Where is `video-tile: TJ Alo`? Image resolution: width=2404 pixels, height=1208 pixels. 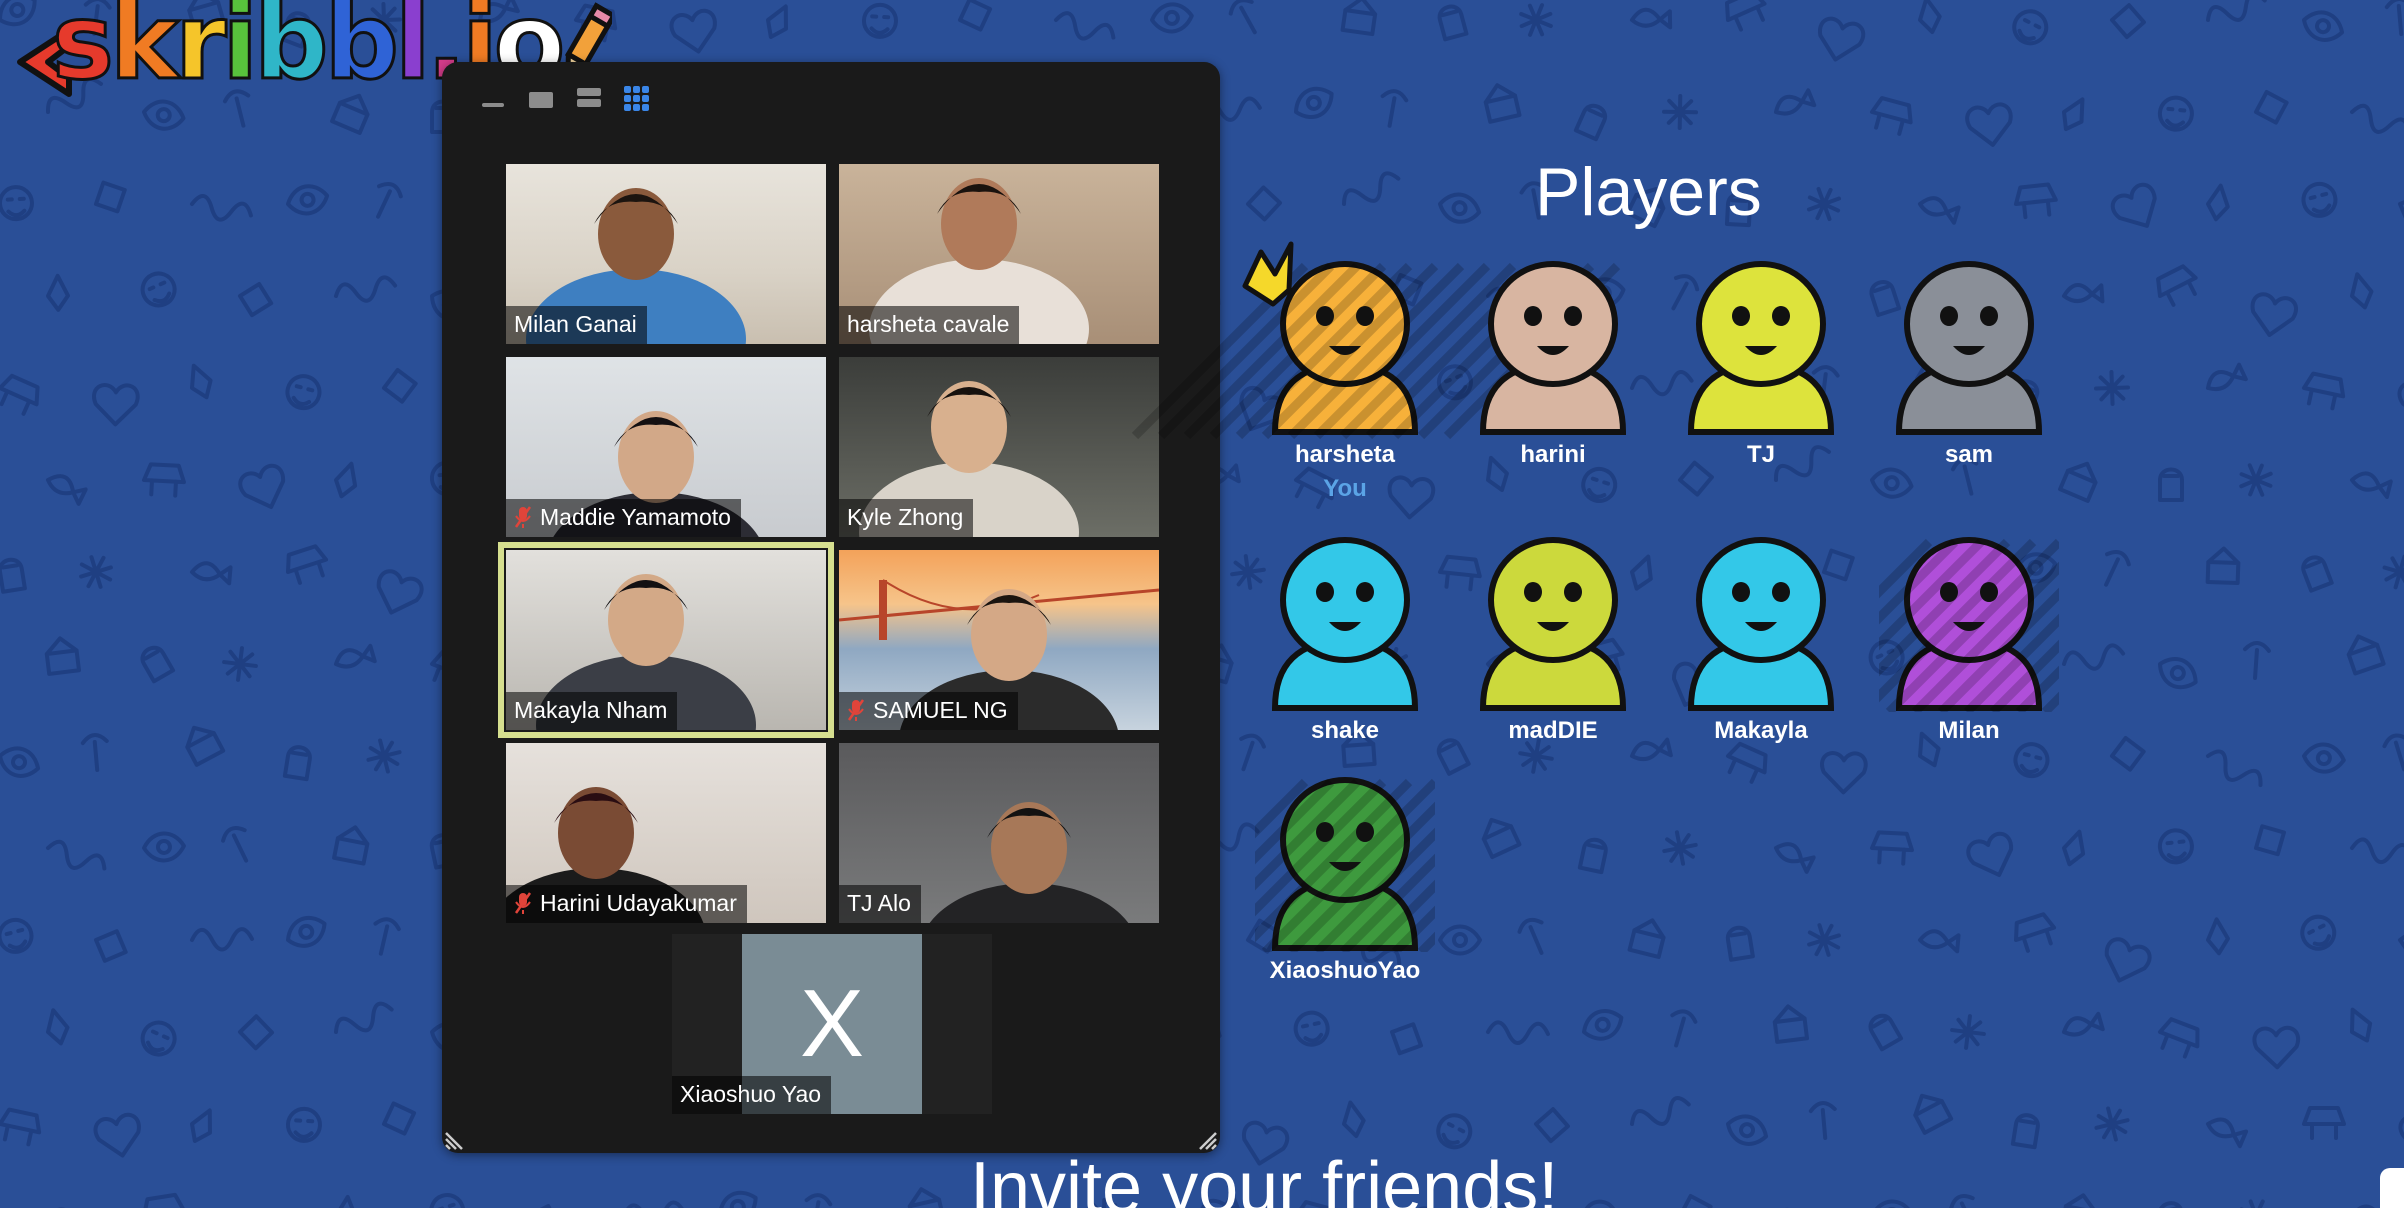
video-tile: TJ Alo is located at coordinates (999, 833).